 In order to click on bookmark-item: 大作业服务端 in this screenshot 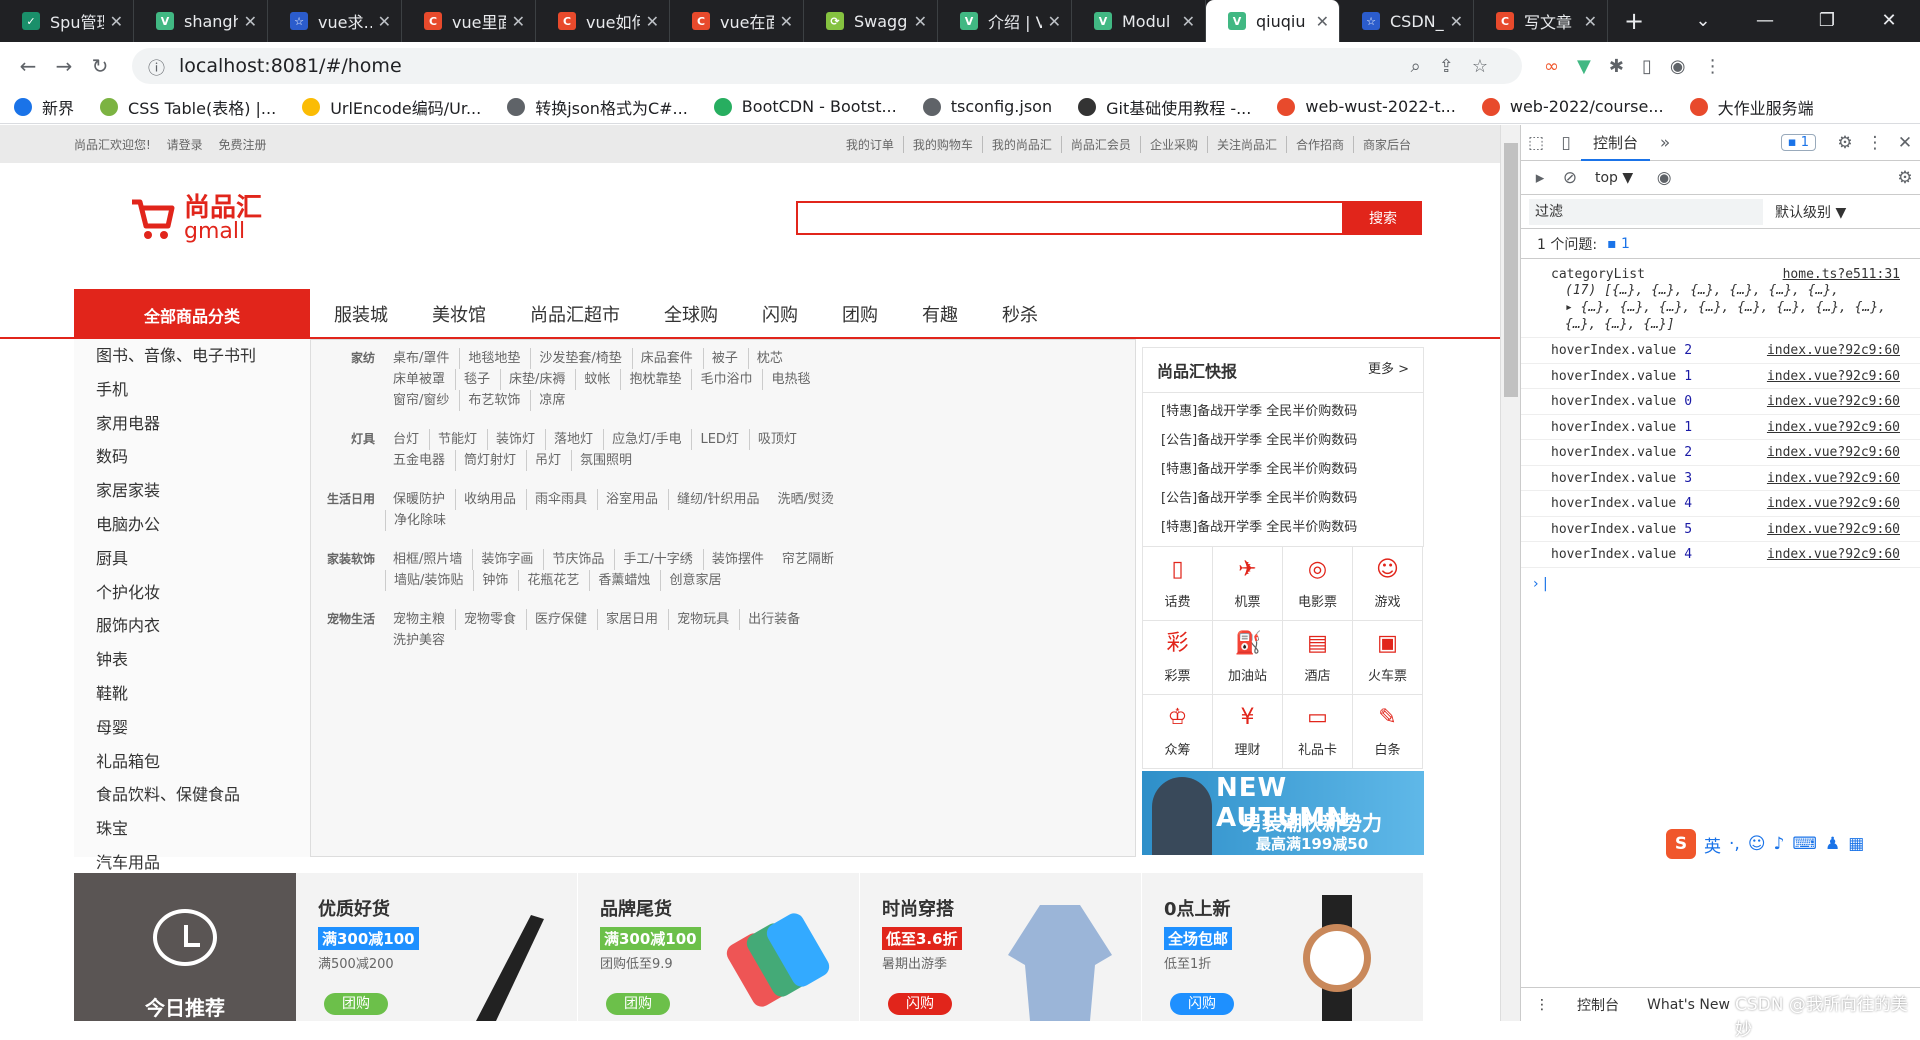, I will do `click(1751, 107)`.